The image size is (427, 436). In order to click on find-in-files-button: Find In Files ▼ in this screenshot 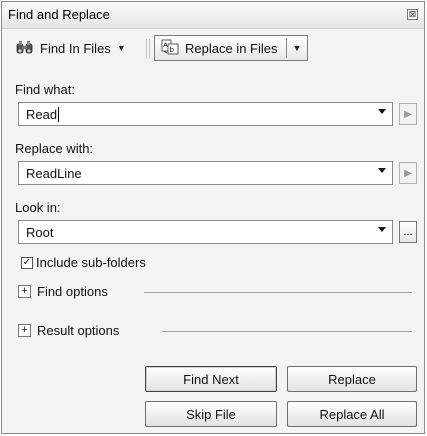, I will do `click(71, 48)`.